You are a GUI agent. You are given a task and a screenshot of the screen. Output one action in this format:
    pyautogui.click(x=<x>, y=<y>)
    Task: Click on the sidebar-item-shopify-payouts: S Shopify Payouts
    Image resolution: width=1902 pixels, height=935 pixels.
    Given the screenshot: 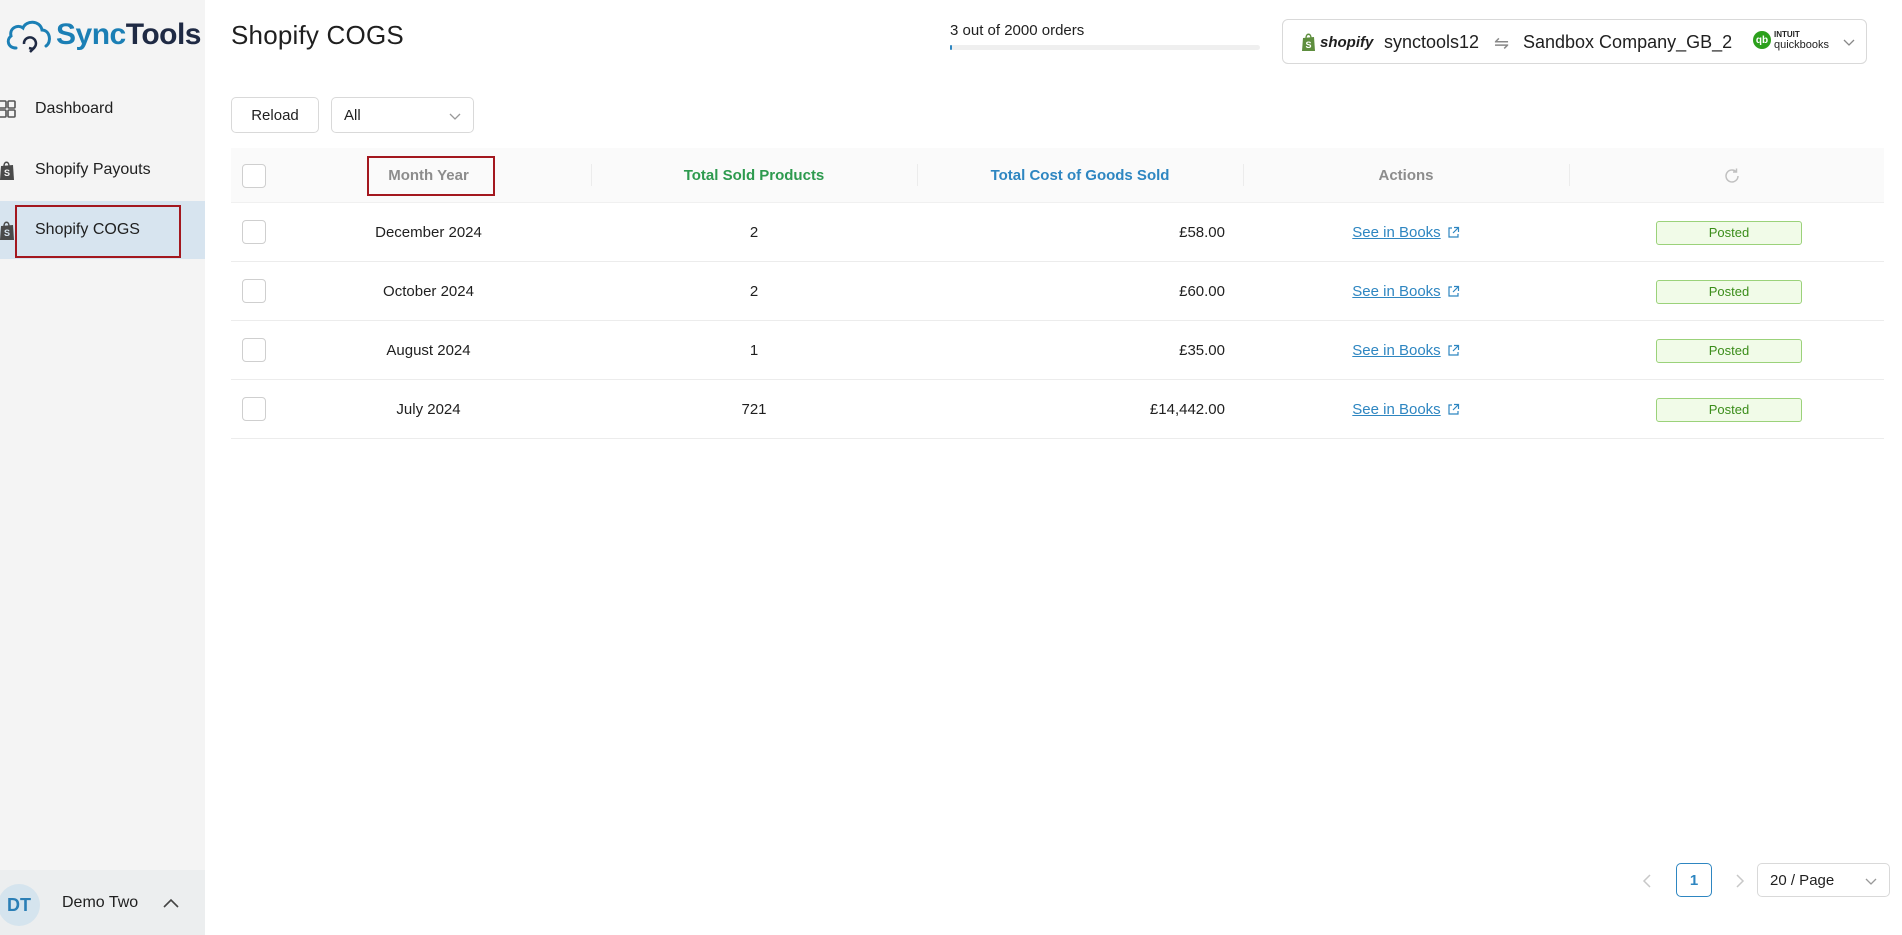 What is the action you would take?
    pyautogui.click(x=102, y=170)
    